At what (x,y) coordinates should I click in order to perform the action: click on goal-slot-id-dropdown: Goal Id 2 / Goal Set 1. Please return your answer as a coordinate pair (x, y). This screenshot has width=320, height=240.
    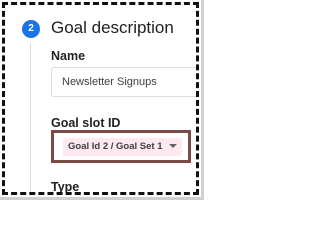
    Looking at the image, I should click on (122, 147).